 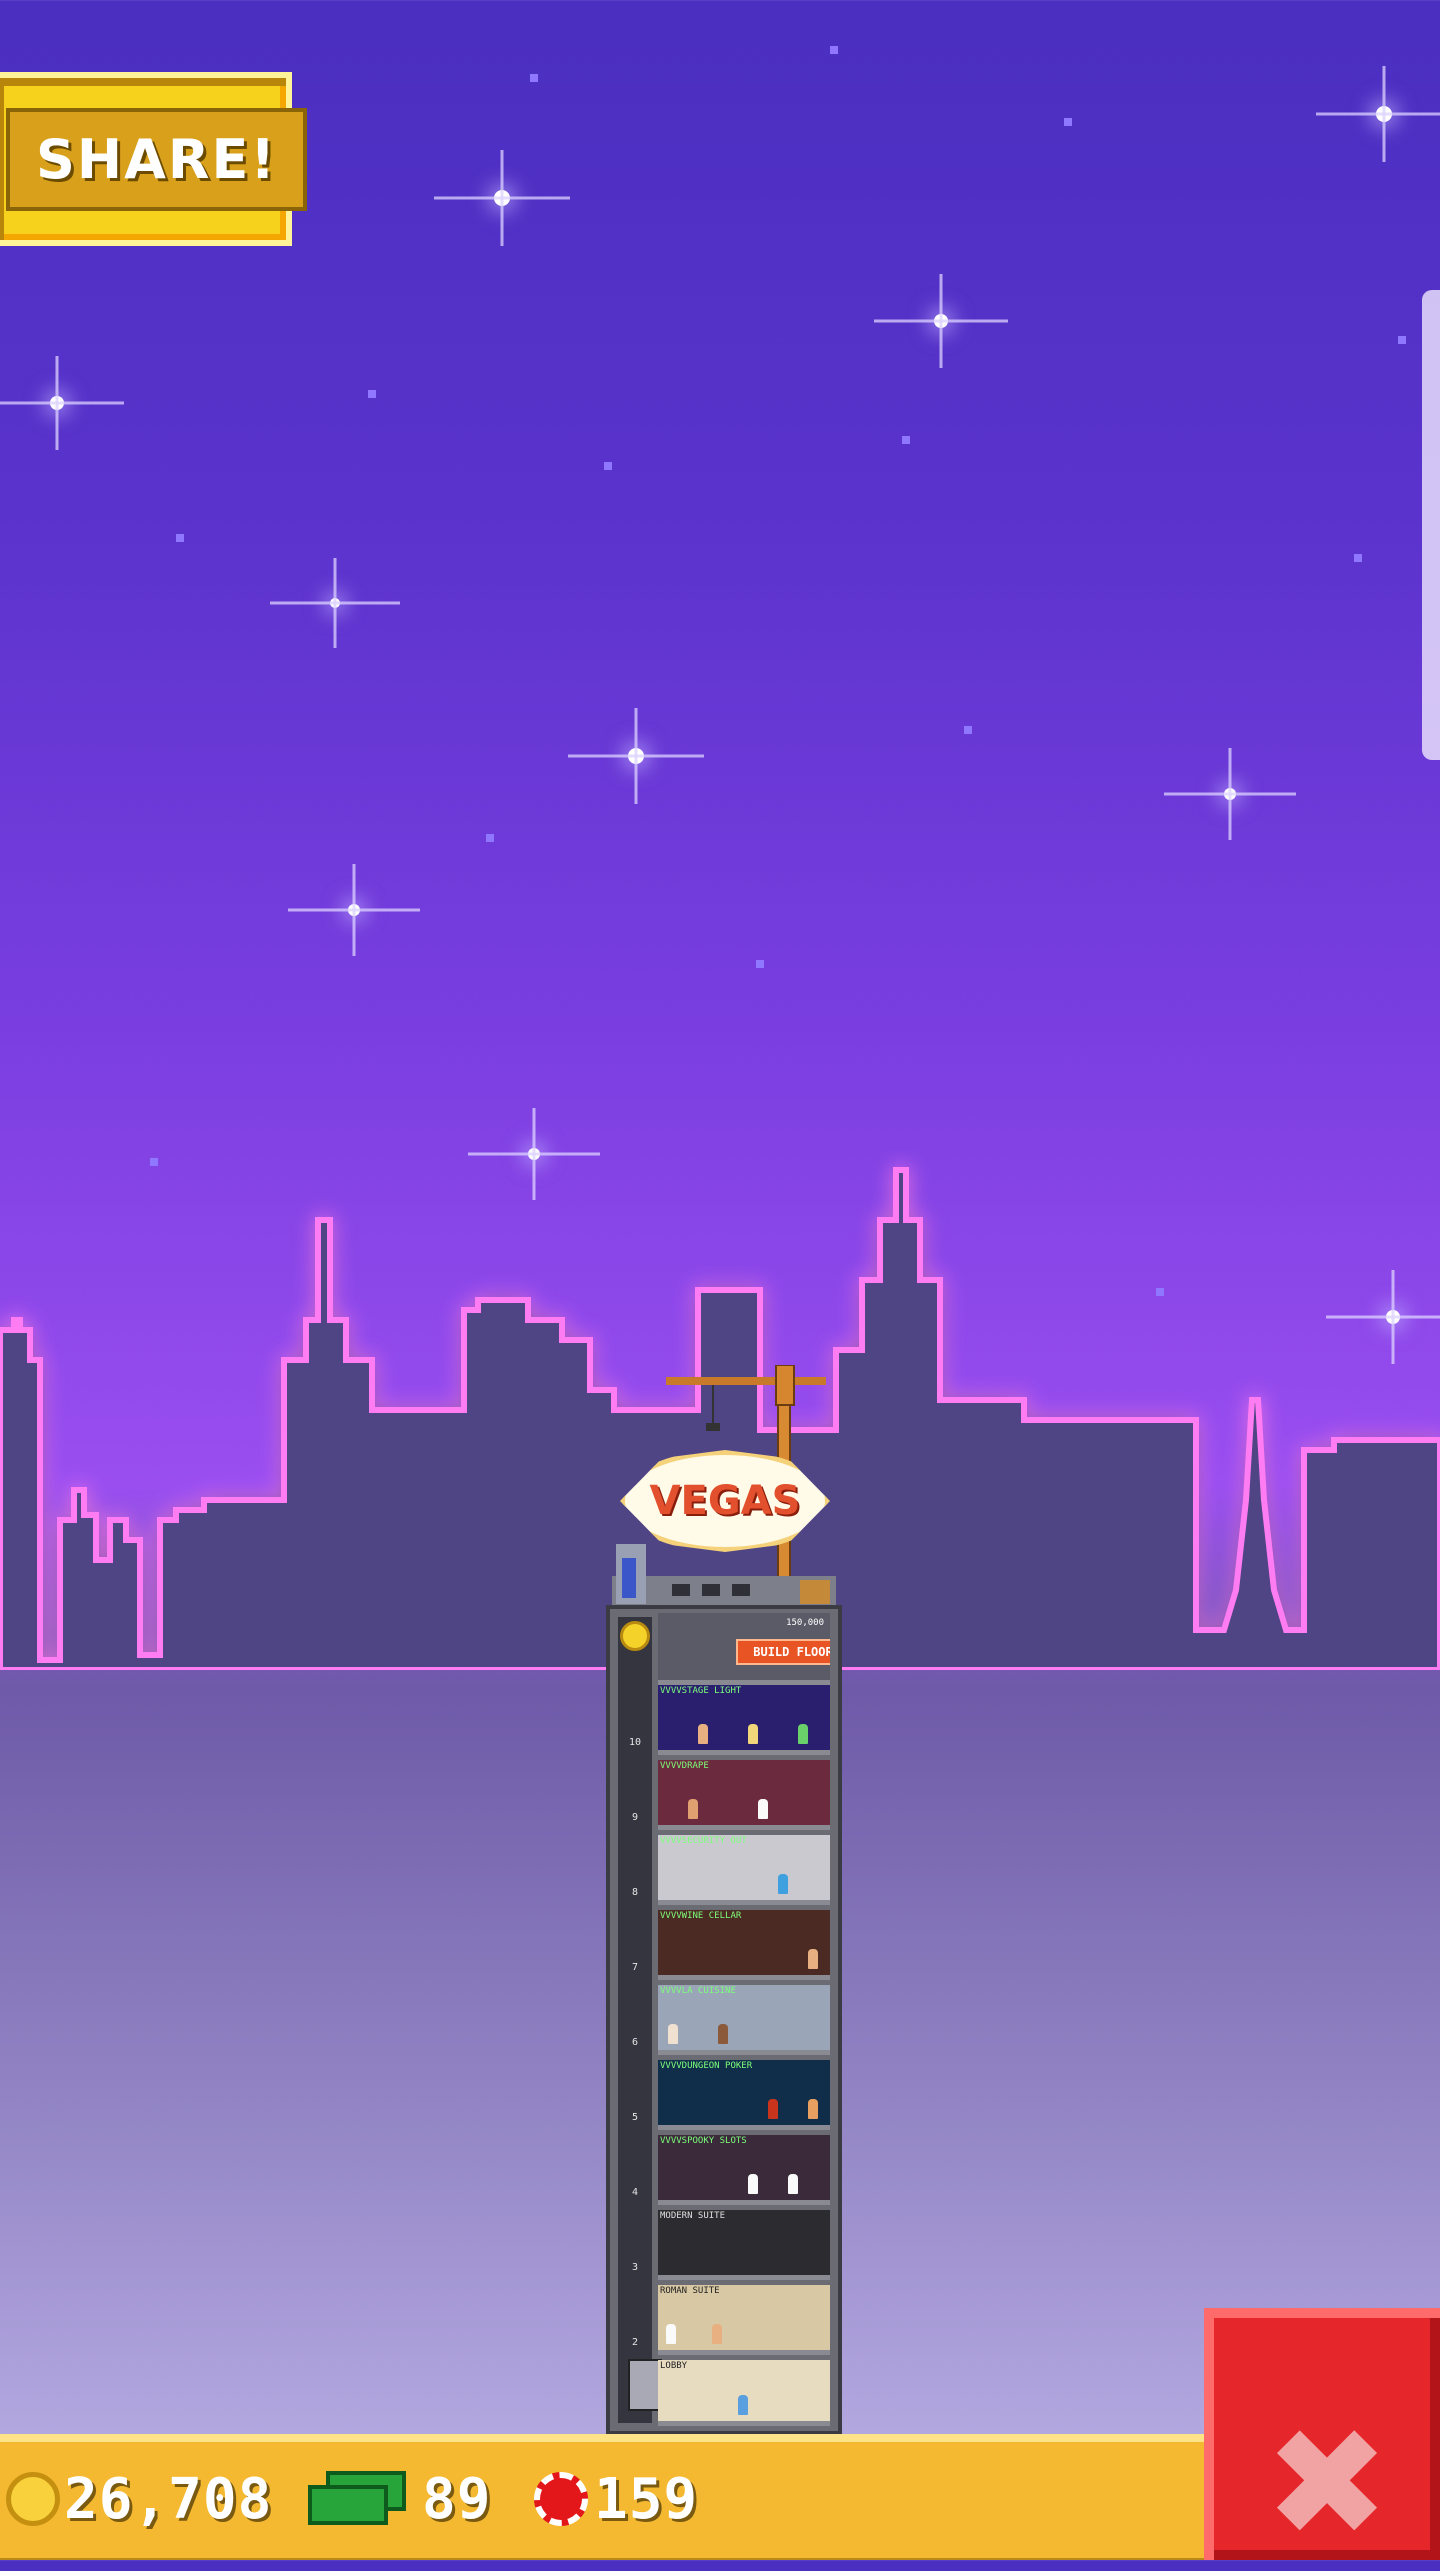 What do you see at coordinates (703, 1841) in the screenshot?
I see `floor-label: VVVVSECURITY OUT` at bounding box center [703, 1841].